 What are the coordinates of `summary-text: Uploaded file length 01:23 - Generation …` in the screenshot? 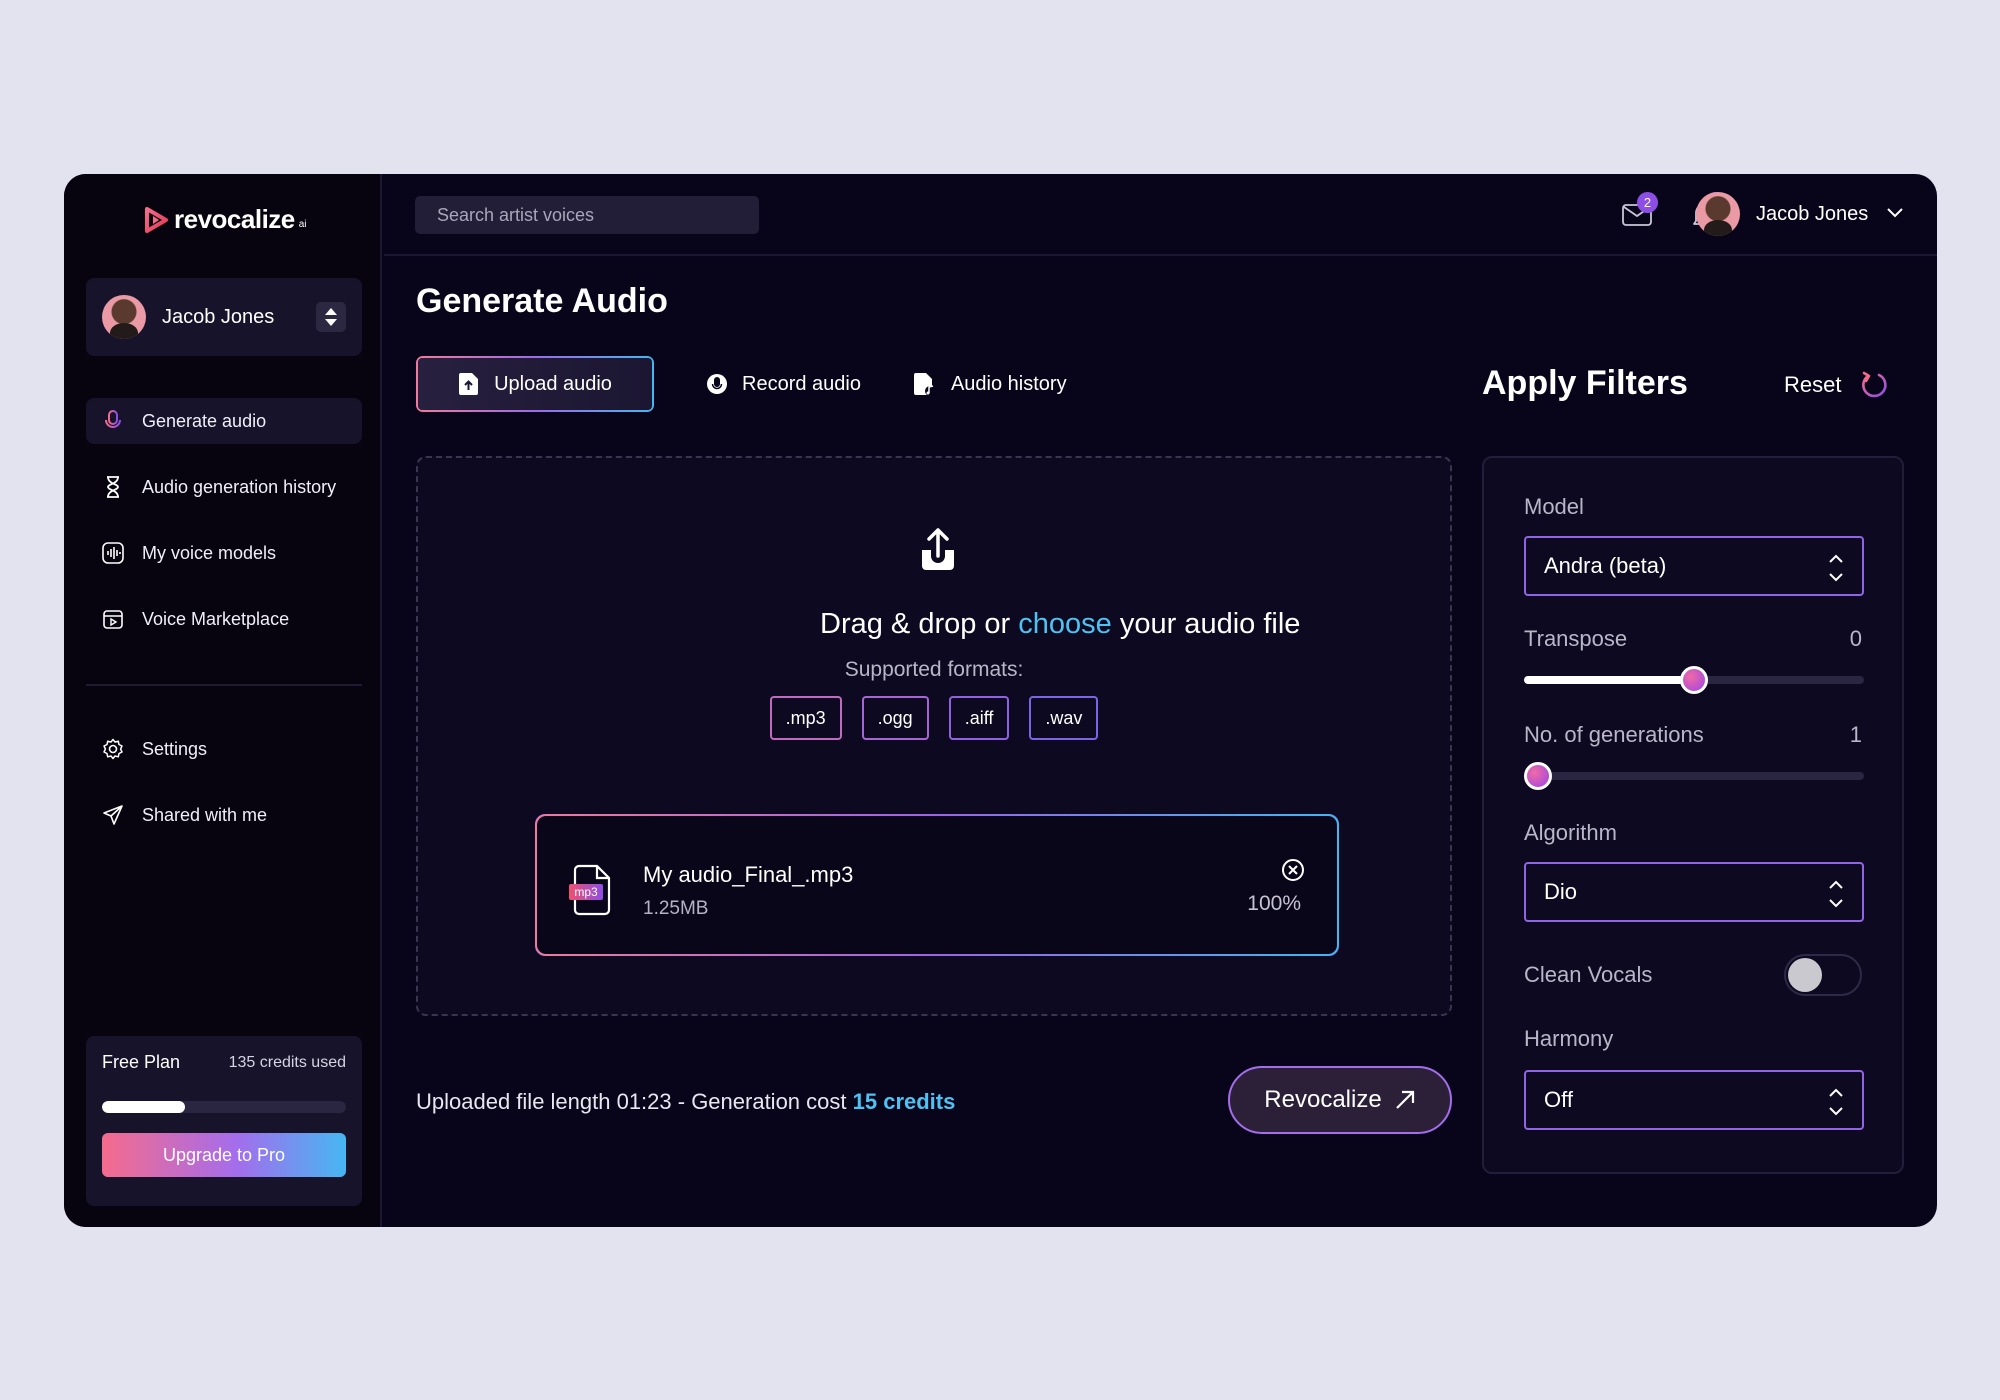 It's located at (634, 1101).